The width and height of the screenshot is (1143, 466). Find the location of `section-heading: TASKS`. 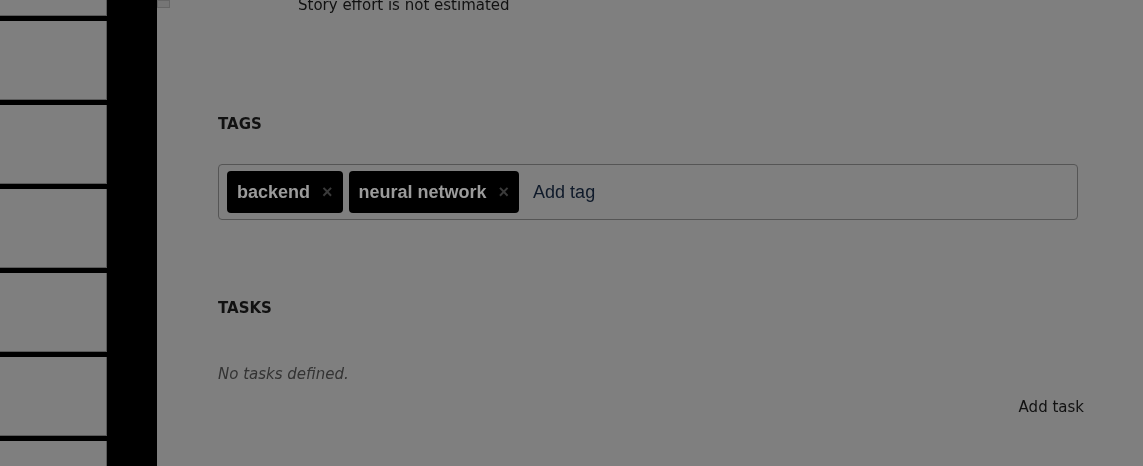

section-heading: TASKS is located at coordinates (245, 308).